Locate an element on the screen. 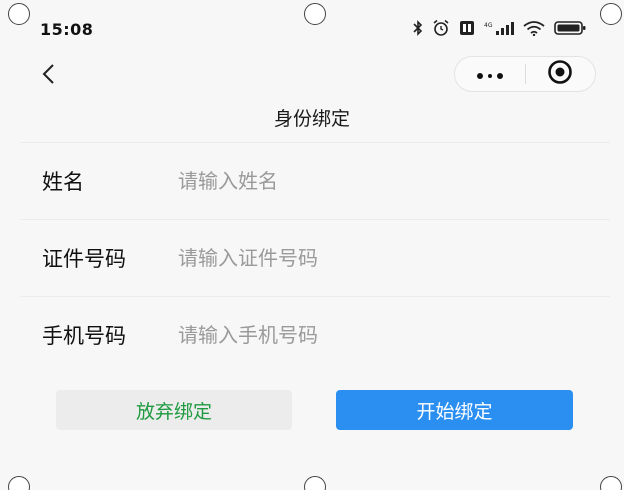 The image size is (624, 490). id-number-row: 证件号码 is located at coordinates (315, 257).